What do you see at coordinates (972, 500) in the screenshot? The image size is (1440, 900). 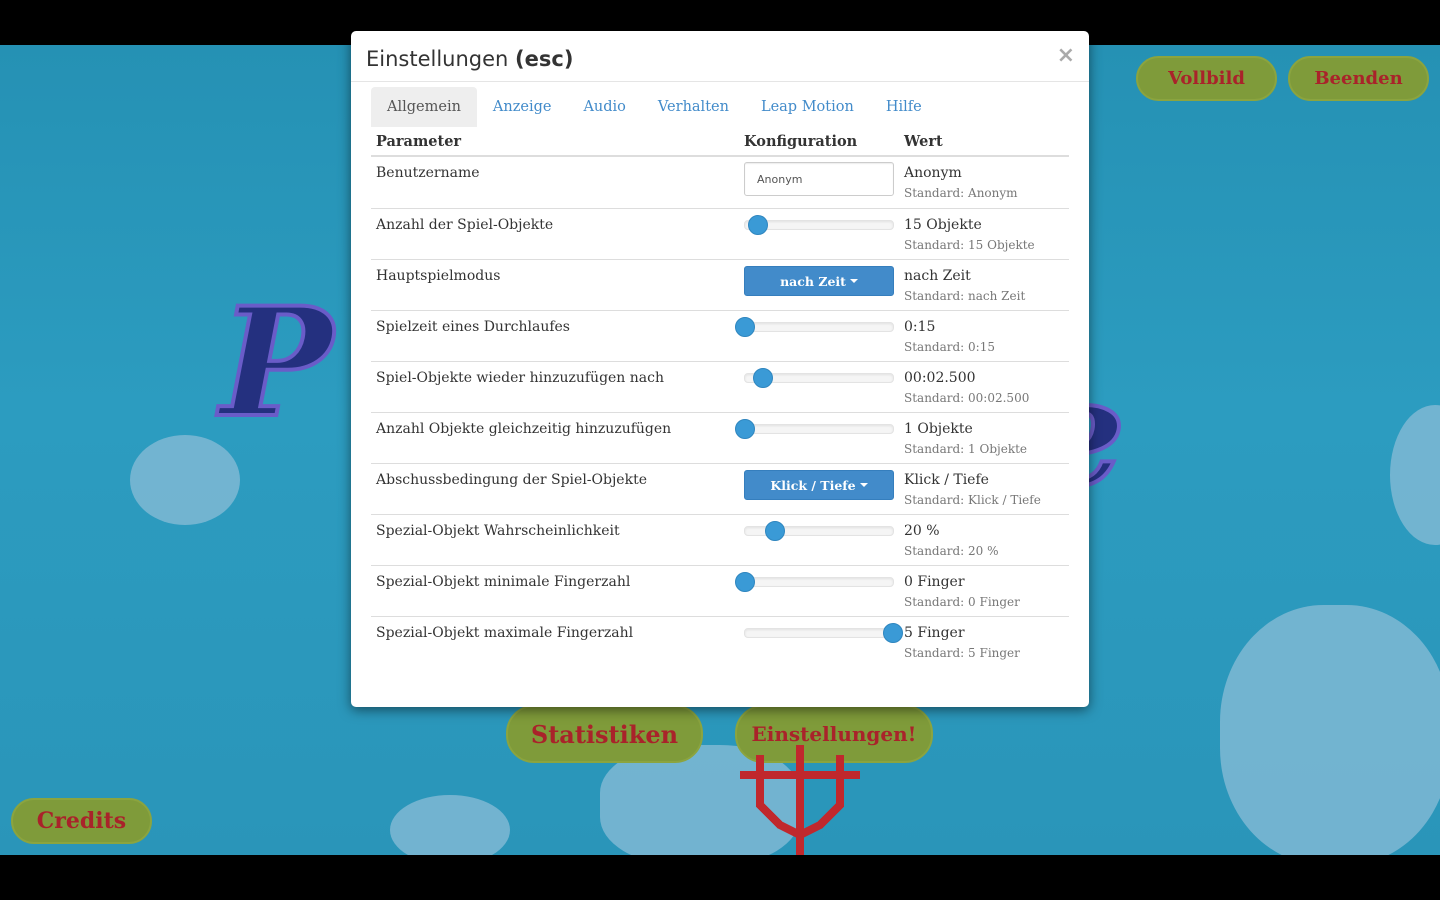 I see `default-value: Standard: Klick / Tiefe` at bounding box center [972, 500].